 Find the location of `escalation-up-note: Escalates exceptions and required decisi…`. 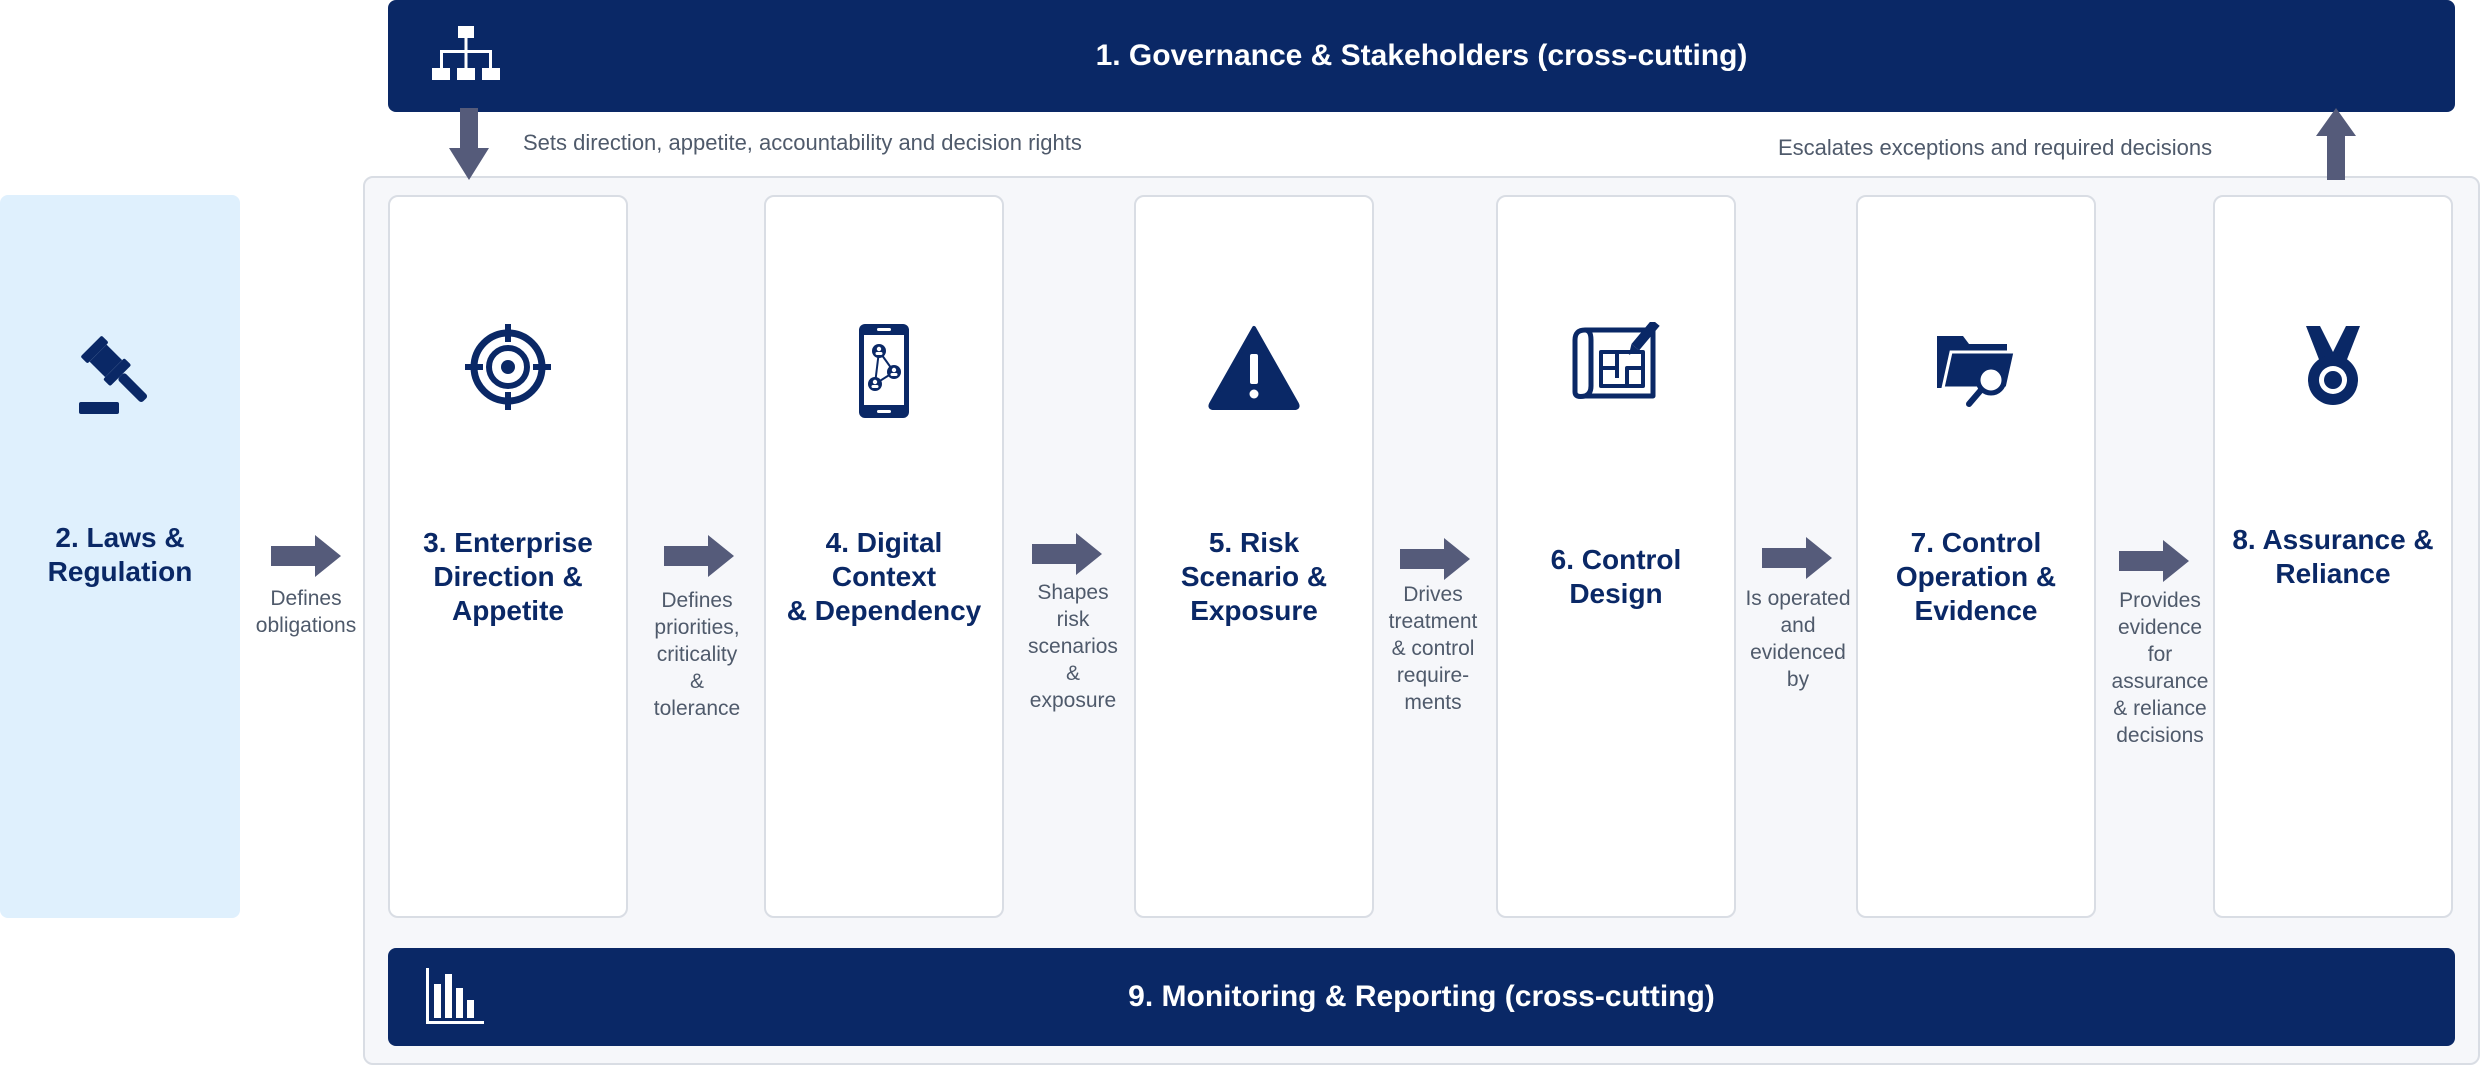

escalation-up-note: Escalates exceptions and required decisi… is located at coordinates (1995, 147).